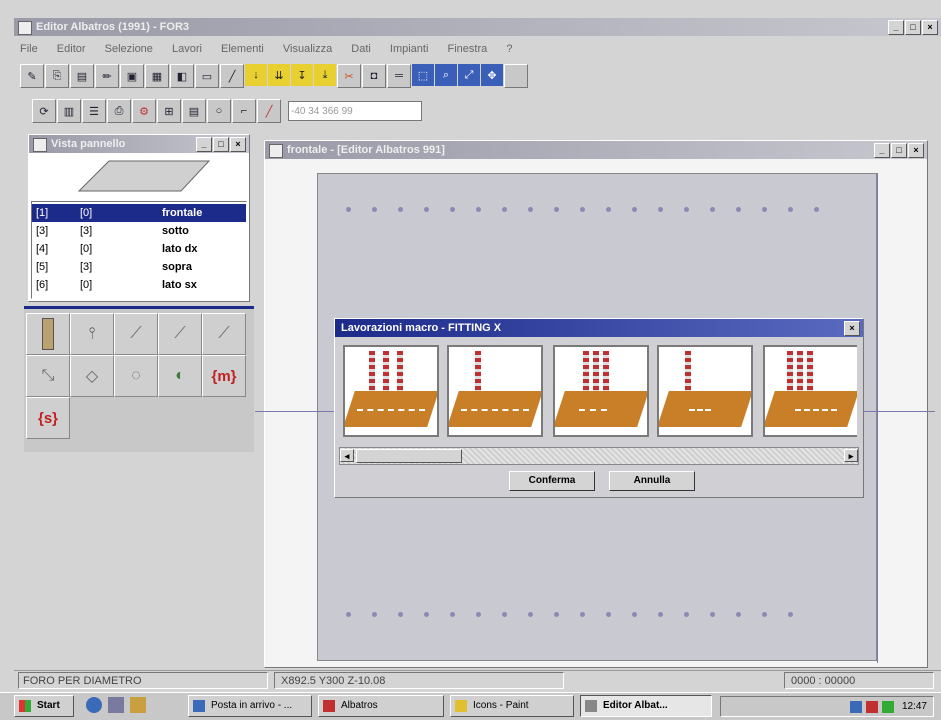  I want to click on drill-yellow-icon-2: ⇊, so click(279, 75).